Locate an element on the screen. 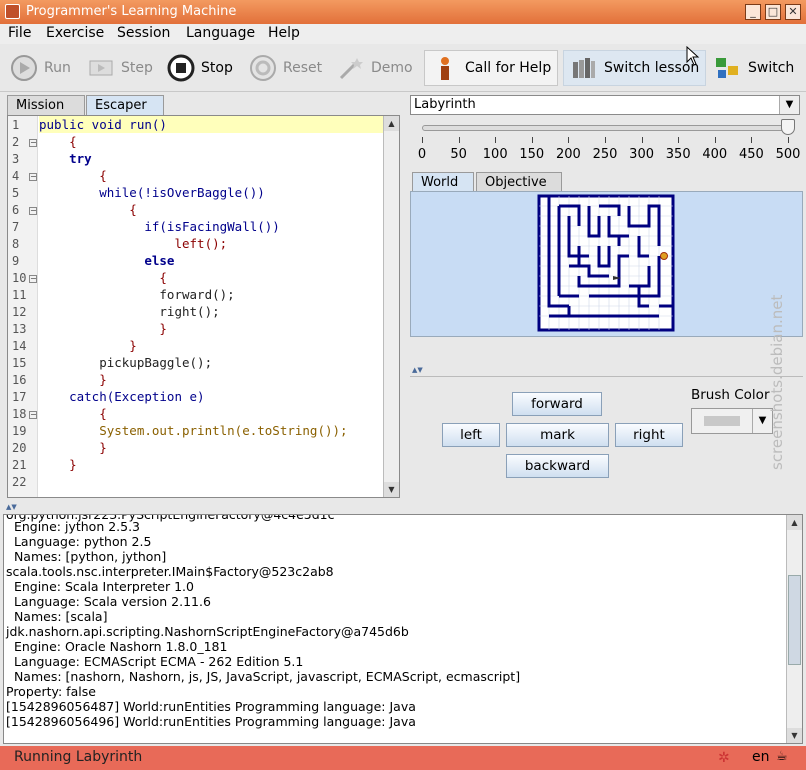  line-number: 22 is located at coordinates (19, 482).